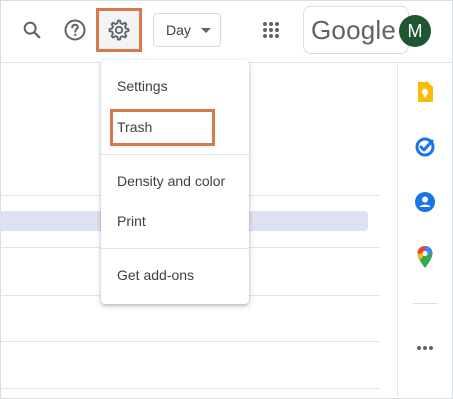 The image size is (453, 399). I want to click on maps-icon, so click(425, 257).